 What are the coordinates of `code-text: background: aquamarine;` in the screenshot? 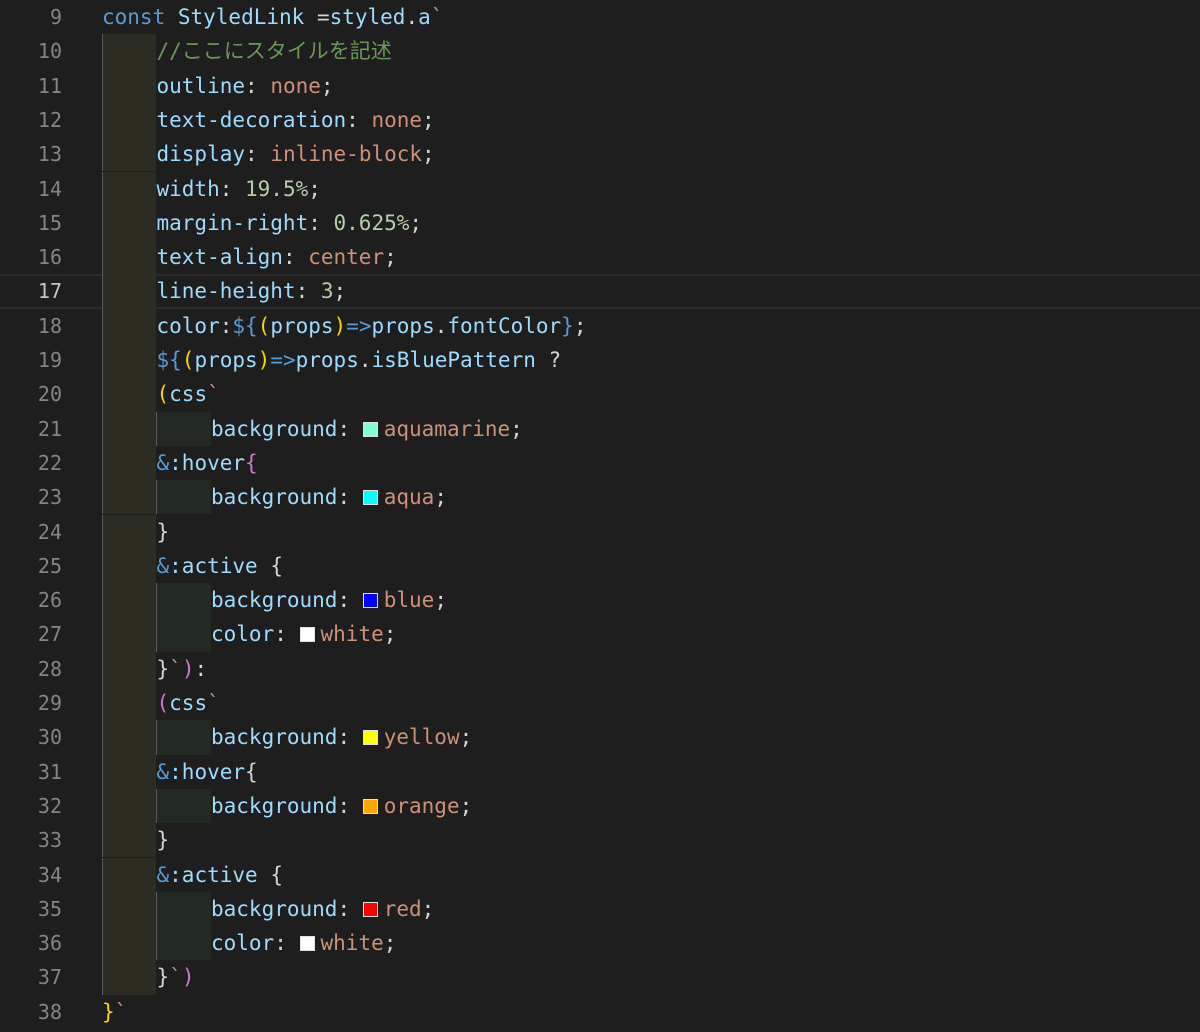 It's located at (367, 429).